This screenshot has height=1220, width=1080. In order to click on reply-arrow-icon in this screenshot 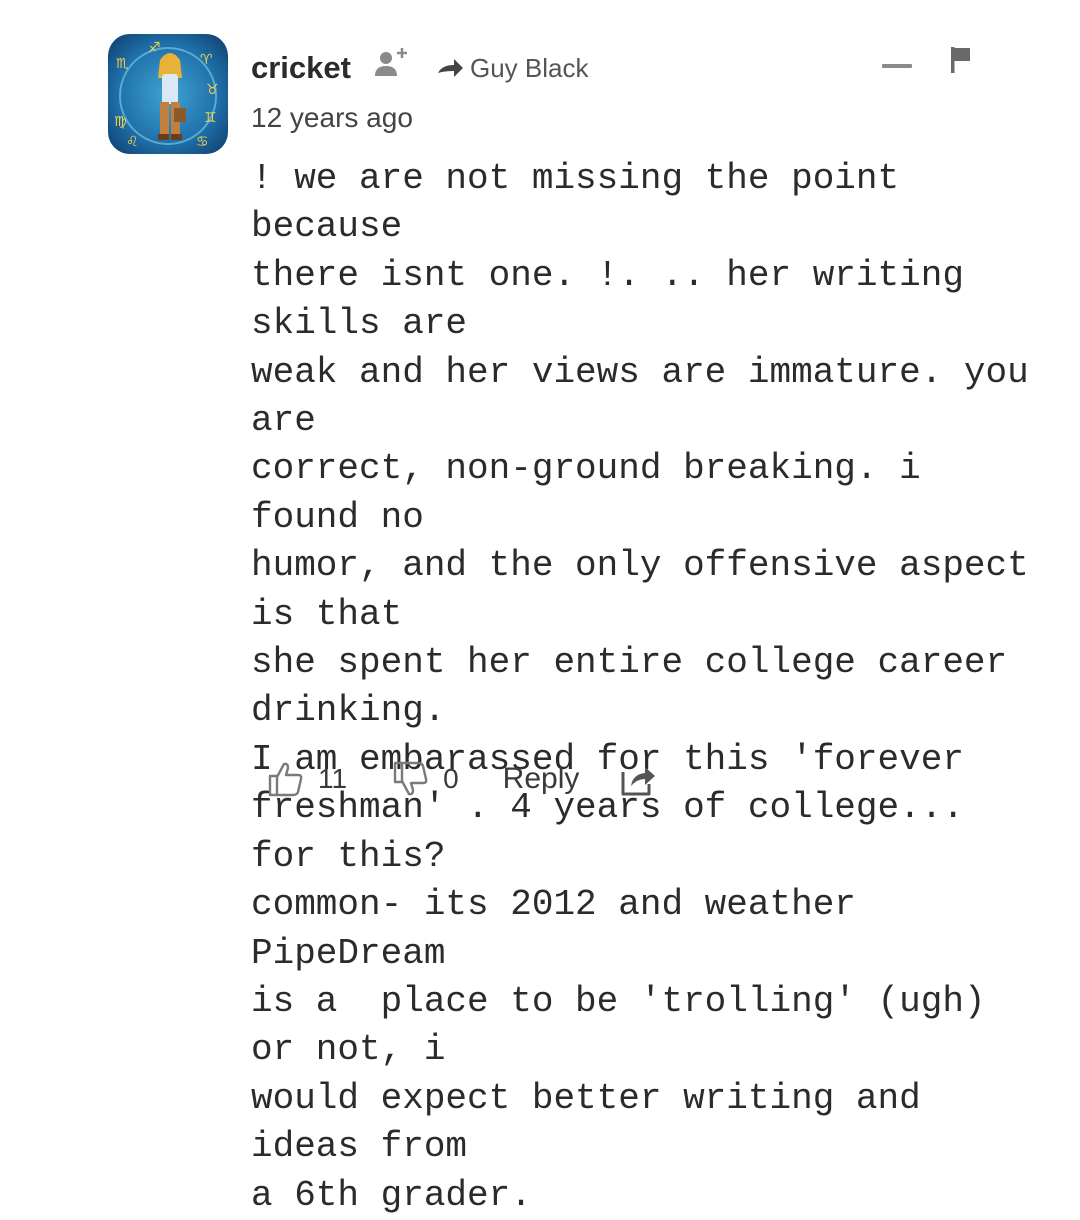, I will do `click(450, 68)`.